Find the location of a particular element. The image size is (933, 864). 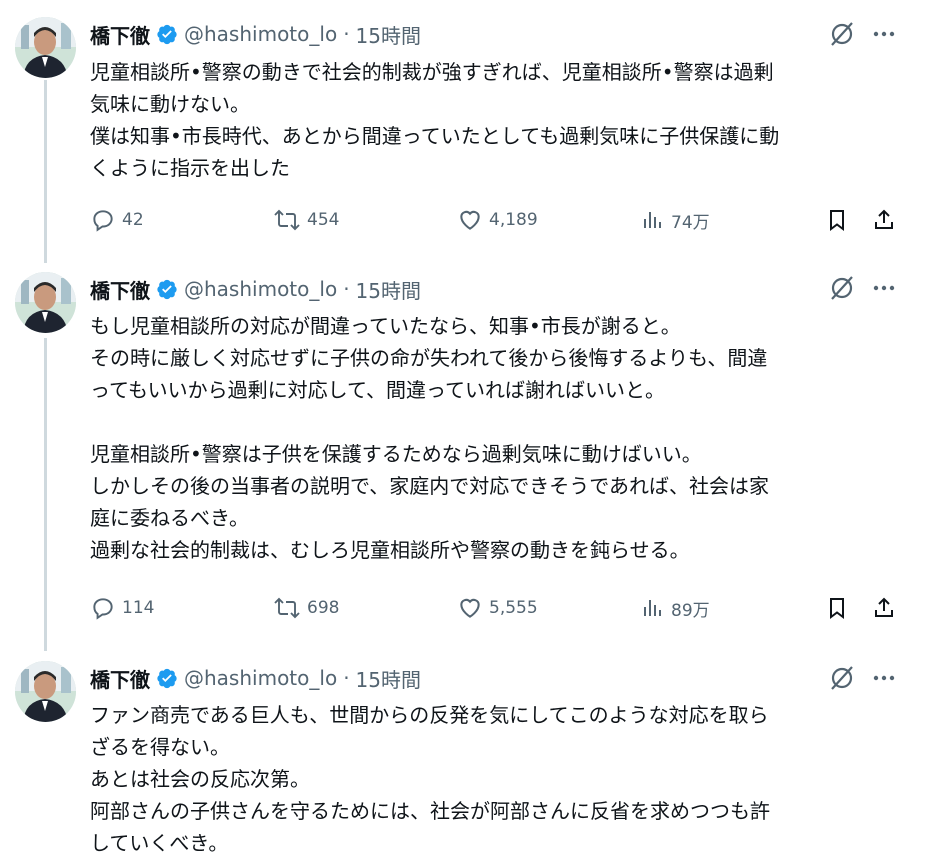

tweet-text-line: ざるを得ない。 is located at coordinates (160, 747).